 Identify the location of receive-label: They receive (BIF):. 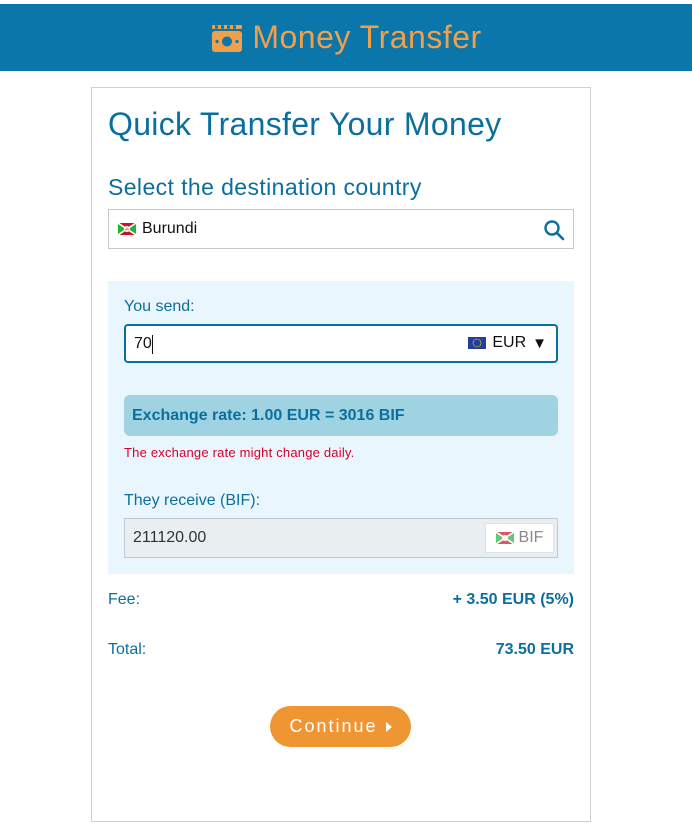
(192, 500).